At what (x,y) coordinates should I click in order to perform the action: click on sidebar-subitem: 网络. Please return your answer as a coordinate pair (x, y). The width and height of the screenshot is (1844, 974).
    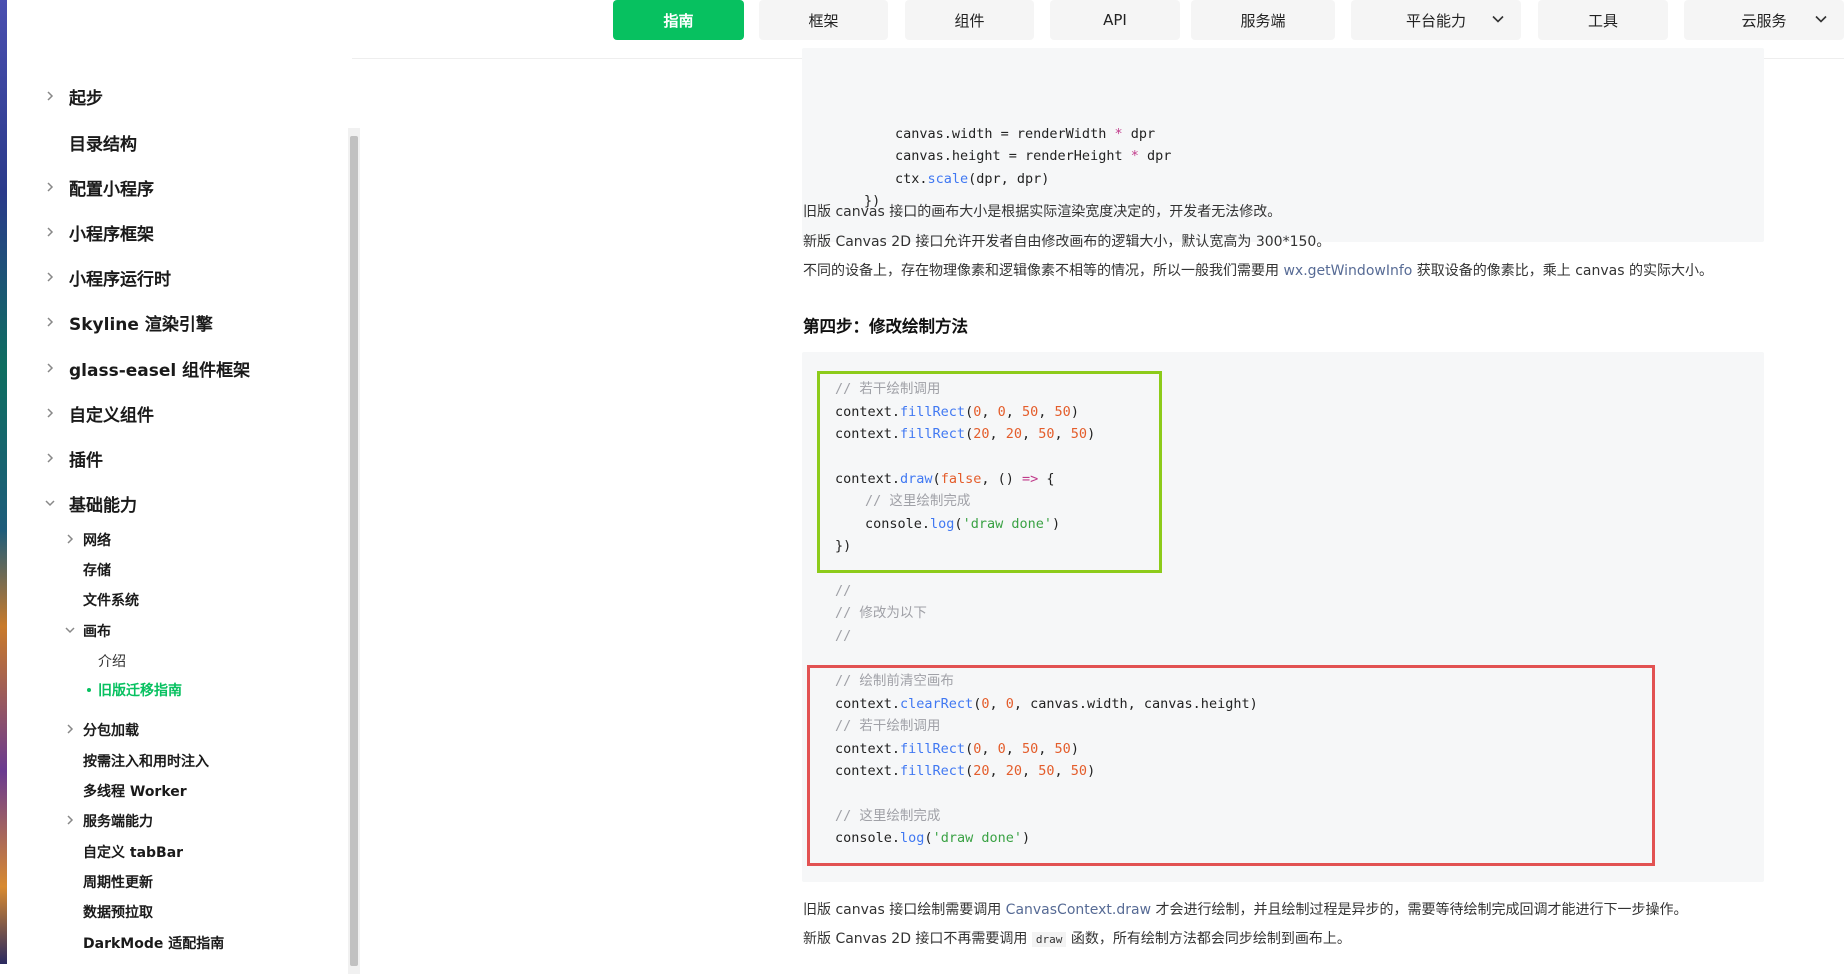
    Looking at the image, I should click on (97, 540).